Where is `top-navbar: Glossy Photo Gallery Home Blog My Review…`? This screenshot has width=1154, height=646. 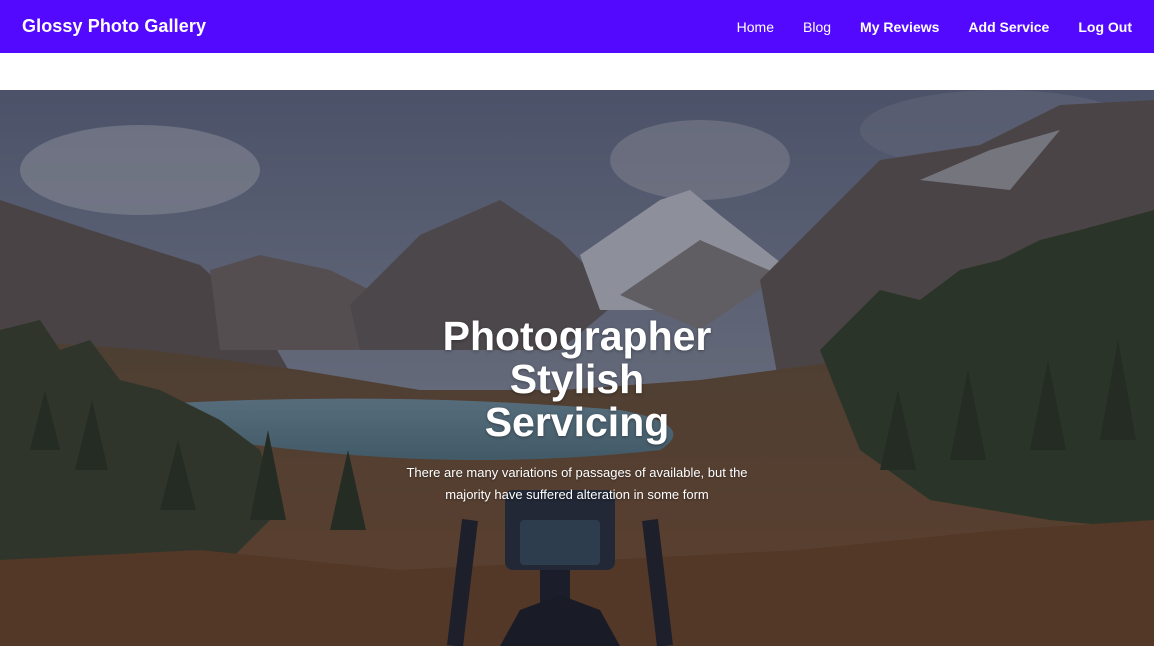
top-navbar: Glossy Photo Gallery Home Blog My Review… is located at coordinates (577, 26).